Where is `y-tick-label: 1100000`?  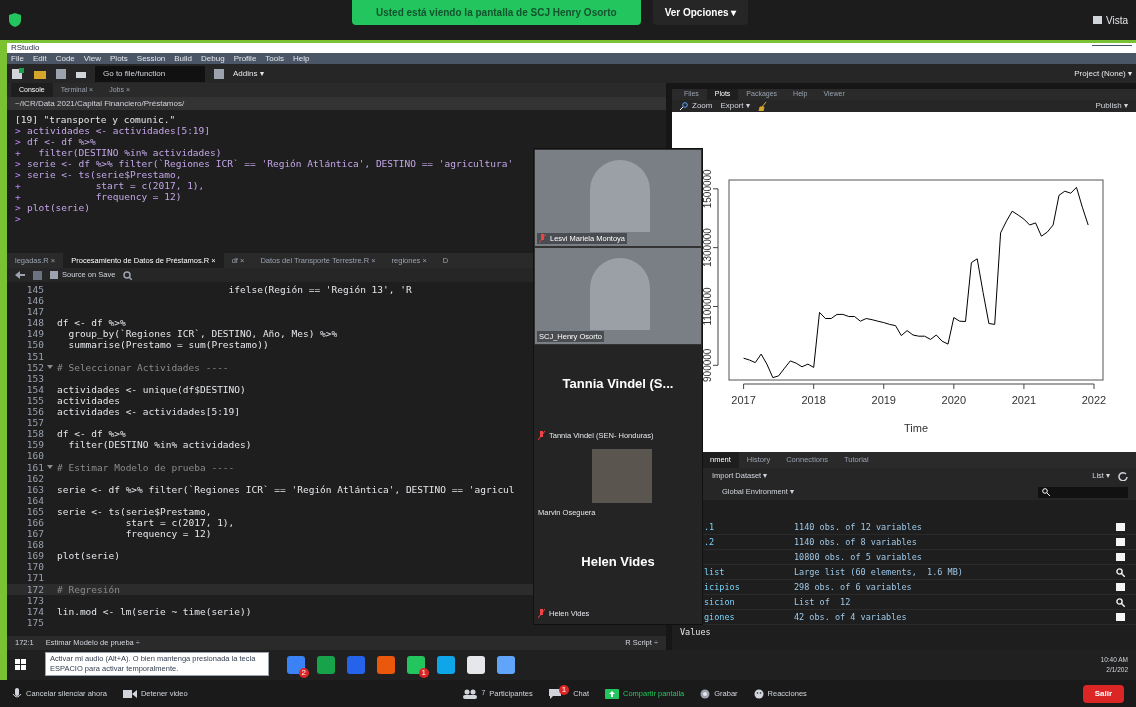 y-tick-label: 1100000 is located at coordinates (707, 306).